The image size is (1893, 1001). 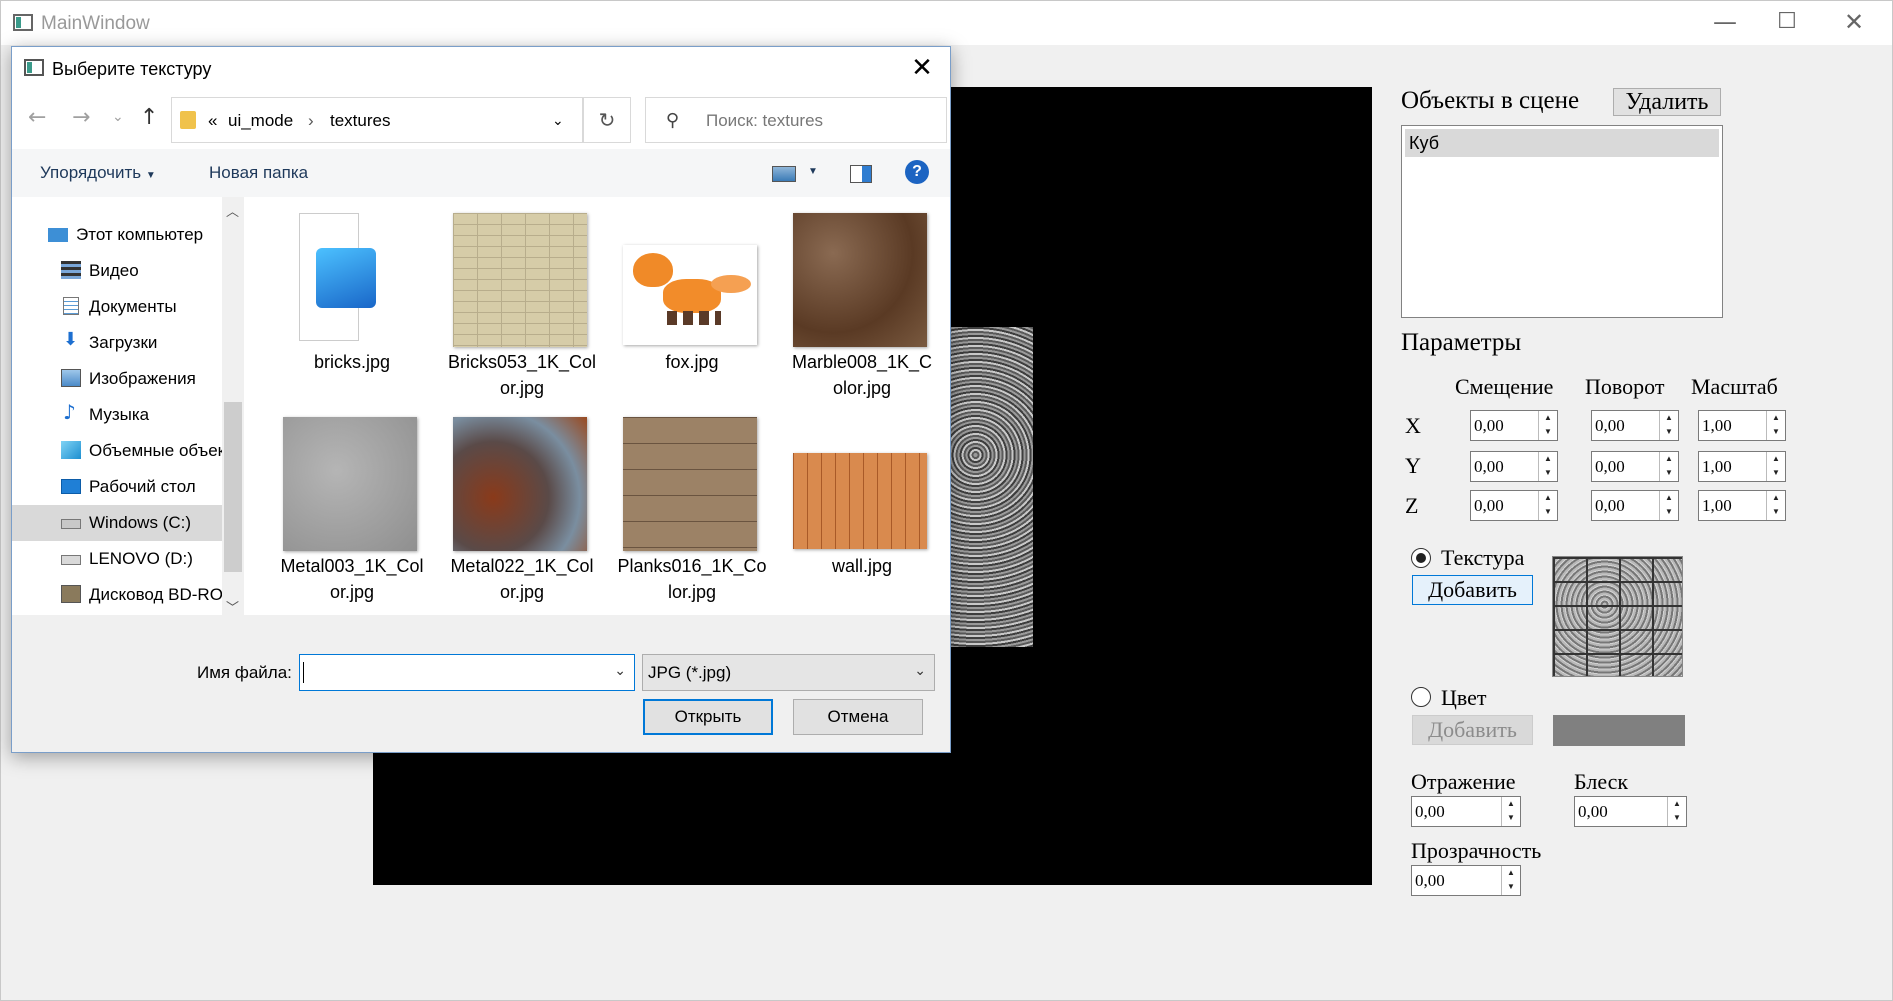 I want to click on reflection-spinbox: 0,00 ▲ ▼, so click(x=1466, y=811).